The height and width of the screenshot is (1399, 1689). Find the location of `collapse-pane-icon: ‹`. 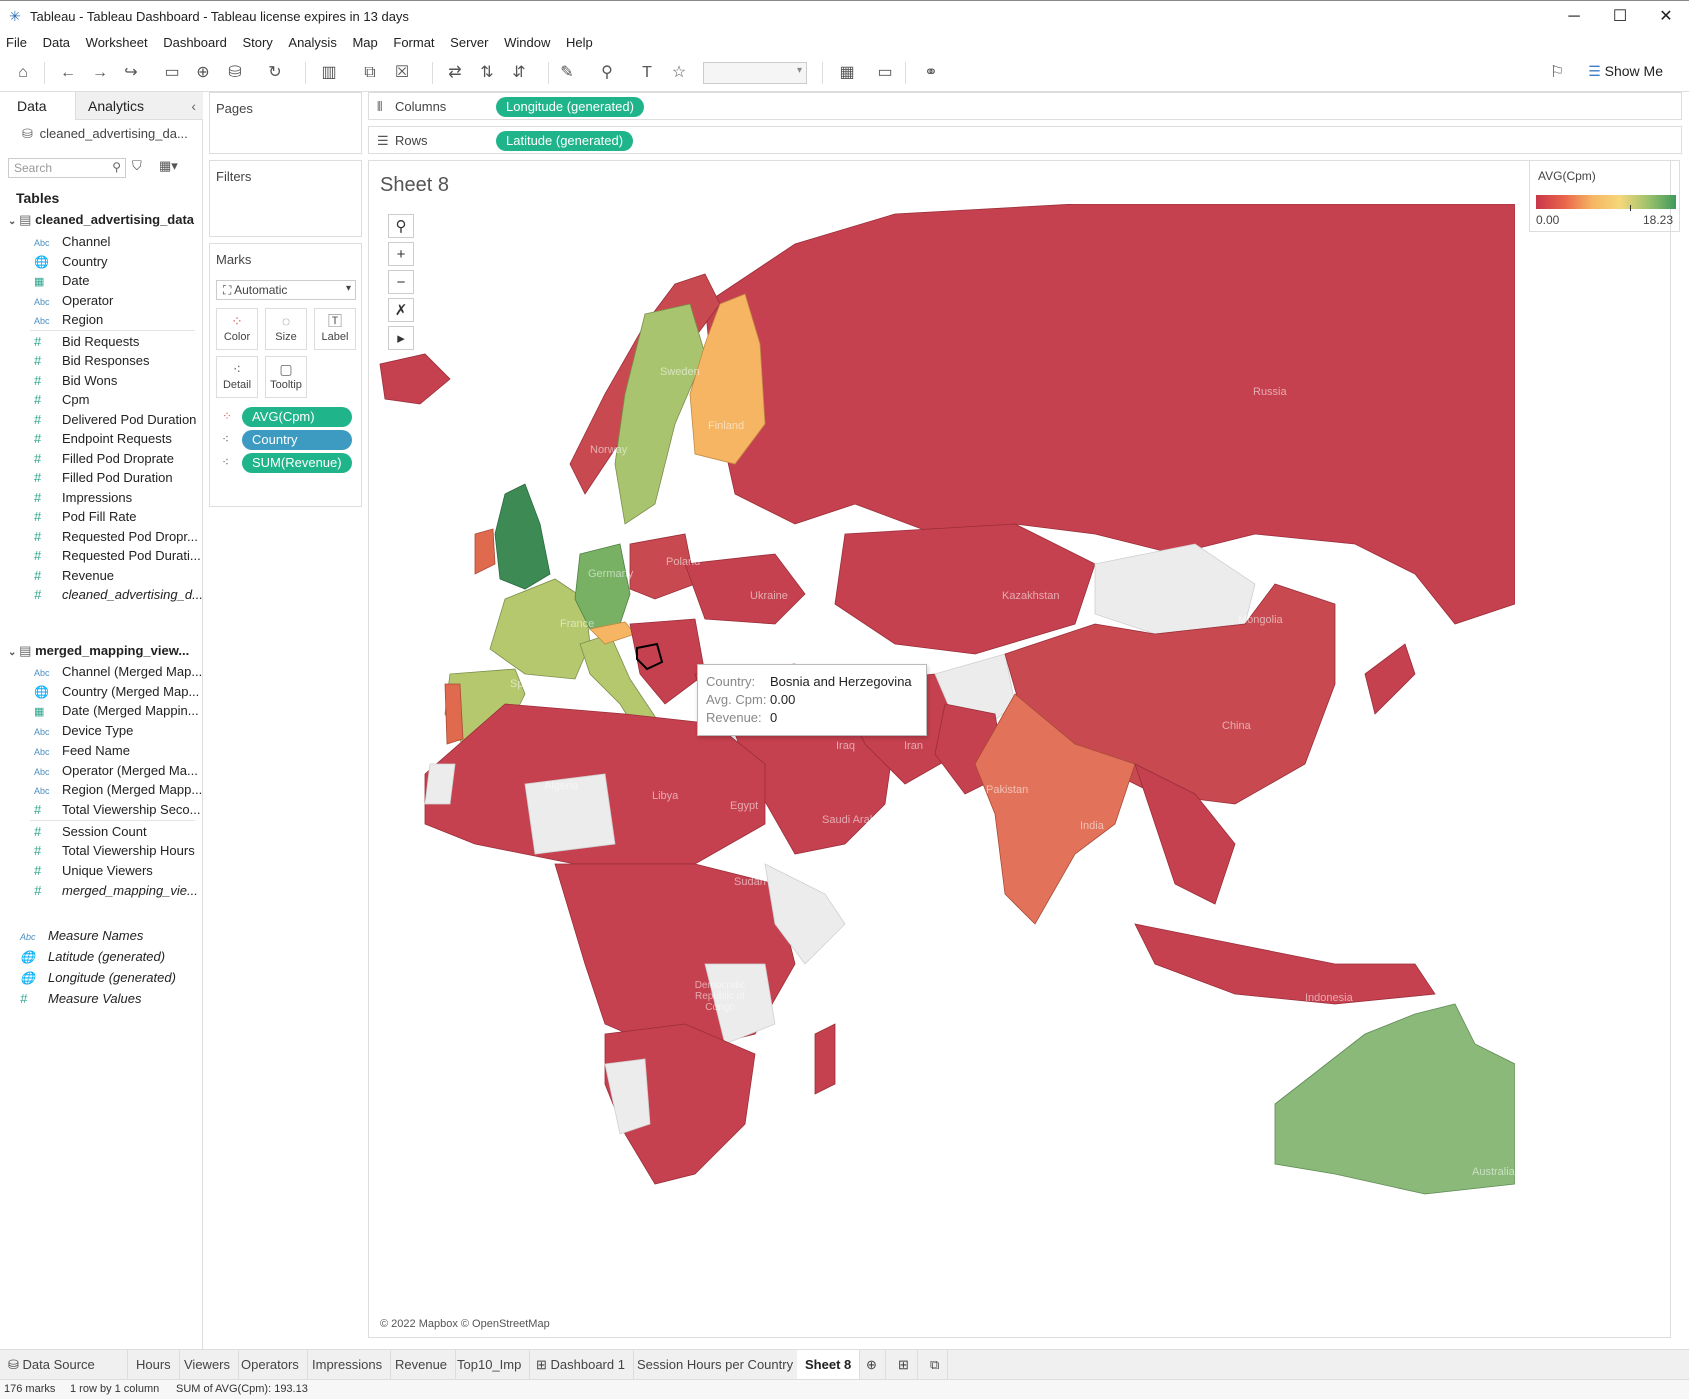

collapse-pane-icon: ‹ is located at coordinates (193, 106).